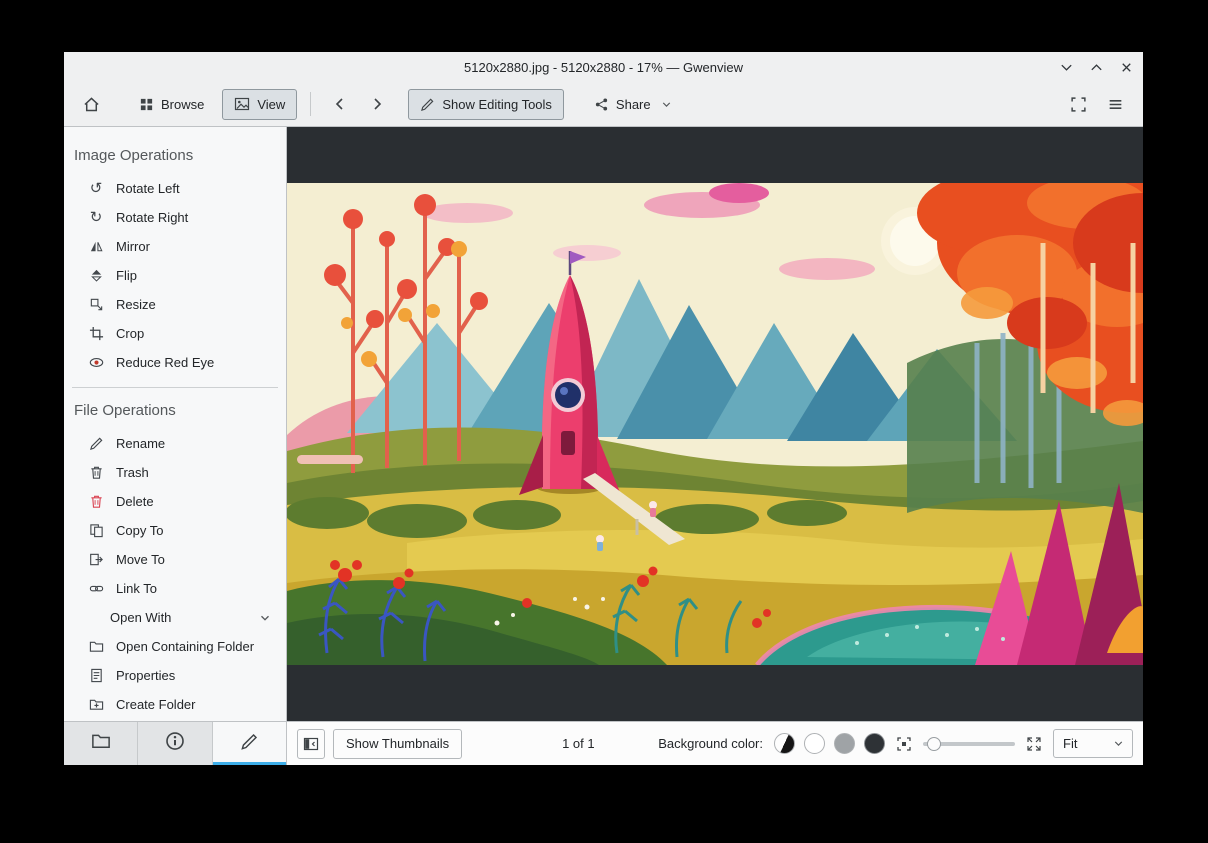 The width and height of the screenshot is (1208, 843). I want to click on show-thumbnails-label: Show Thumbnails, so click(398, 743).